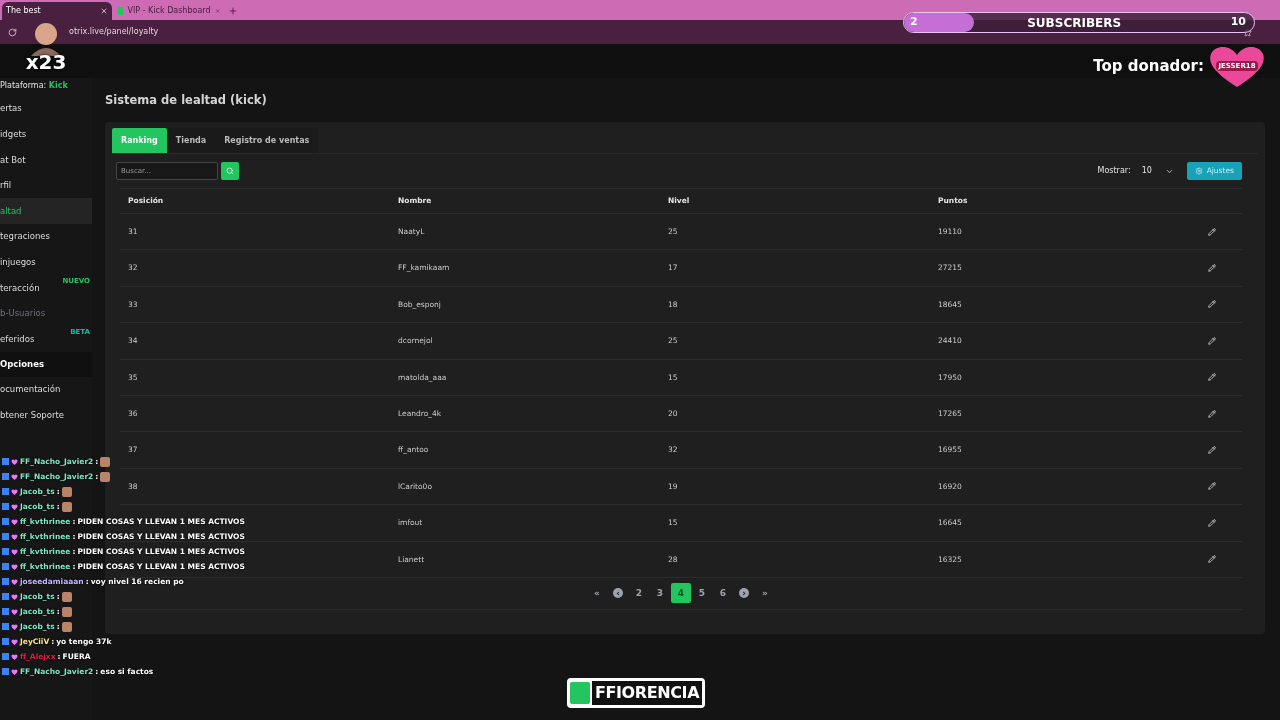 This screenshot has height=720, width=1280. Describe the element at coordinates (169, 11) in the screenshot. I see `browser-tab: VIP - Kick Dashboard` at that location.